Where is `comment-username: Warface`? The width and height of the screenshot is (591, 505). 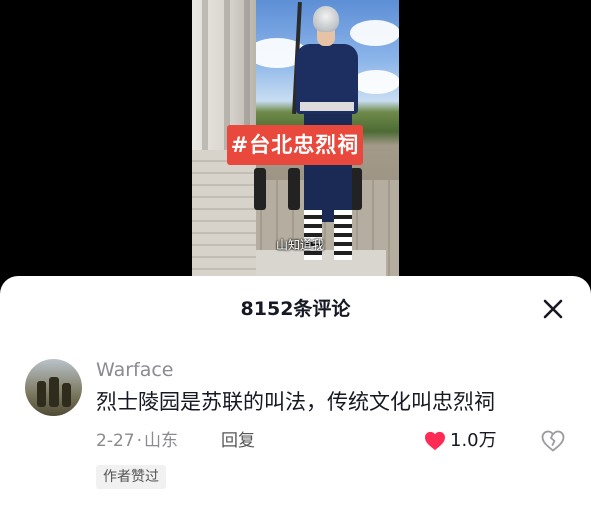
comment-username: Warface is located at coordinates (135, 370).